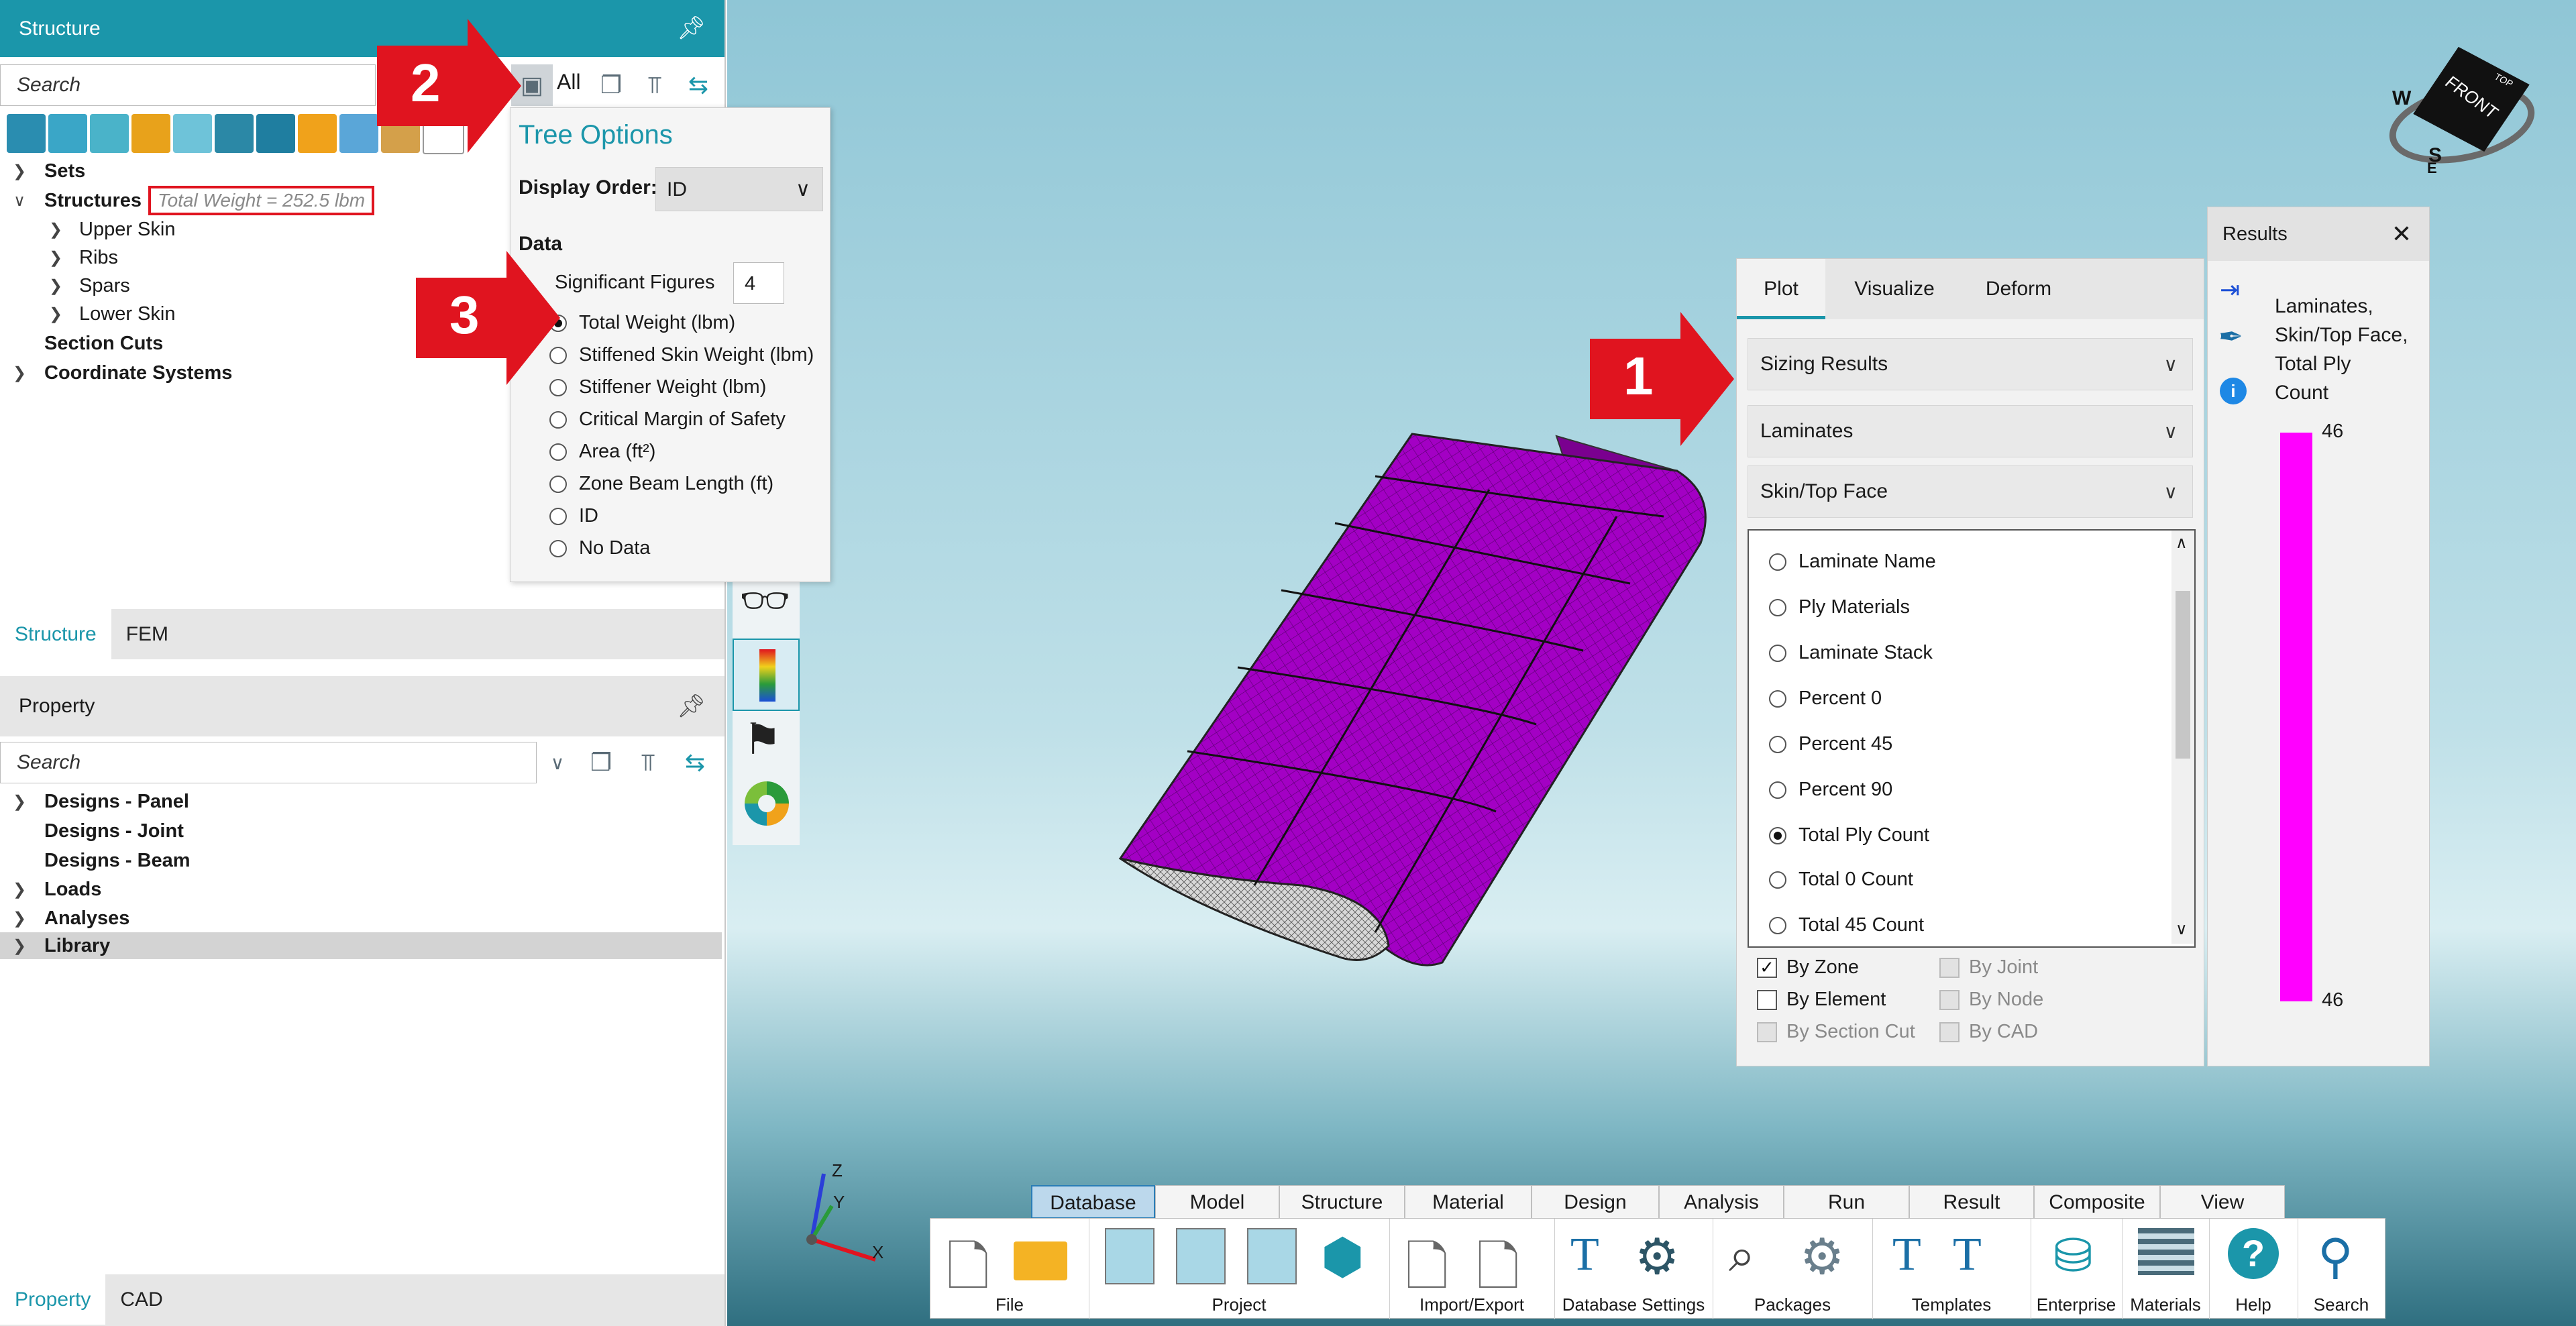  I want to click on glasses-icon: 👓︎, so click(764, 600).